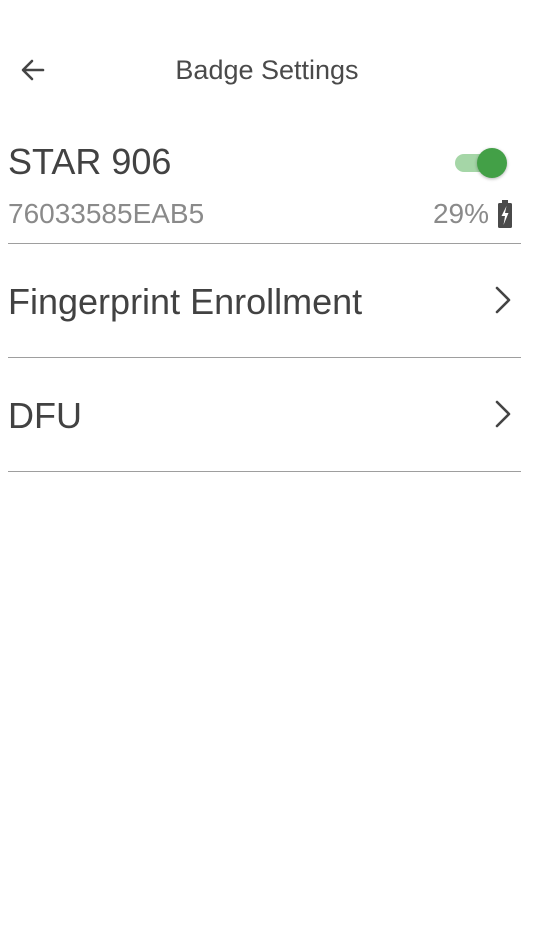 The width and height of the screenshot is (534, 950). What do you see at coordinates (185, 301) in the screenshot?
I see `menu-item-label: Fingerprint Enrollment` at bounding box center [185, 301].